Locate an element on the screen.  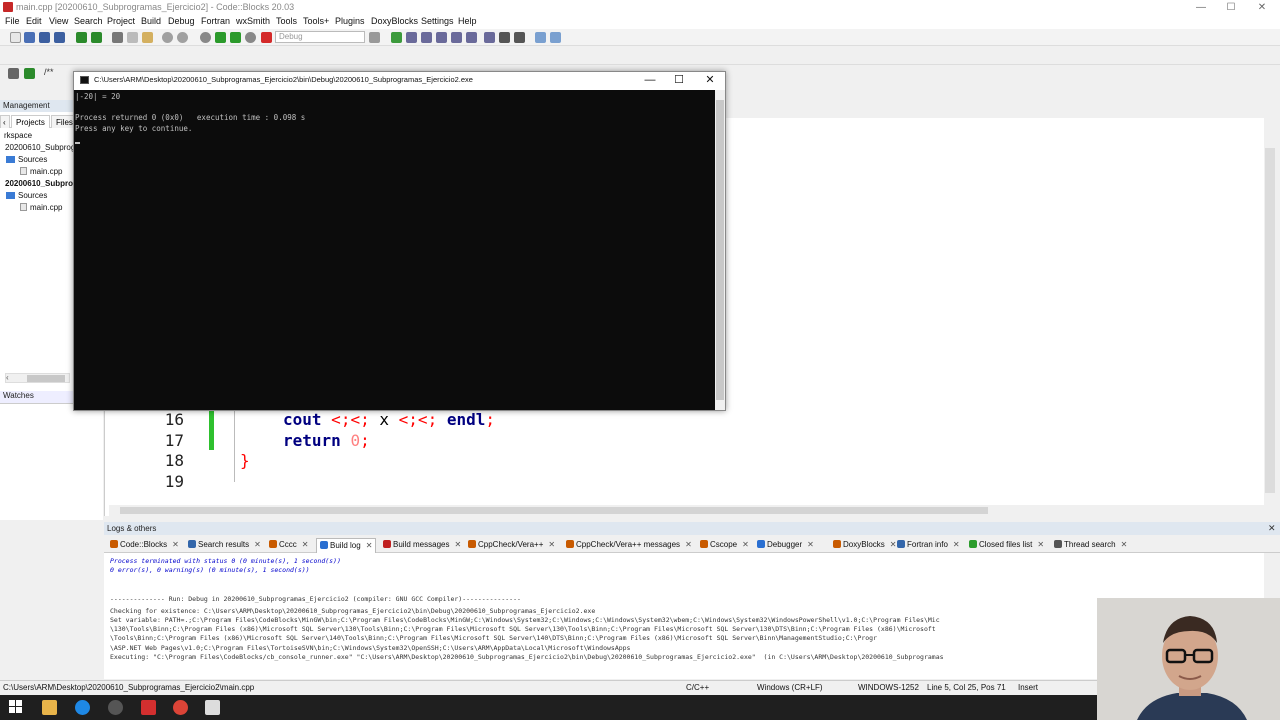
redo-icon is located at coordinates (96, 37).